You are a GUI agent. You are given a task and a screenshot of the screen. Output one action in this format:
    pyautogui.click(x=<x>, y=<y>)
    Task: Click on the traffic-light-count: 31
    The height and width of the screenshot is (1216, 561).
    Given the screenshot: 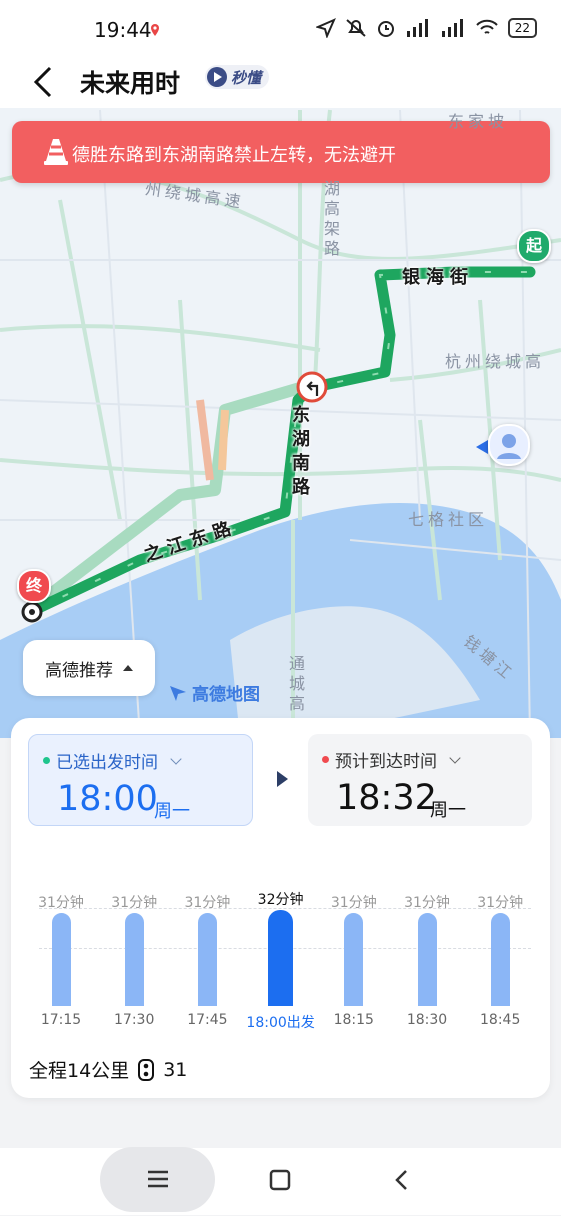 What is the action you would take?
    pyautogui.click(x=175, y=1069)
    